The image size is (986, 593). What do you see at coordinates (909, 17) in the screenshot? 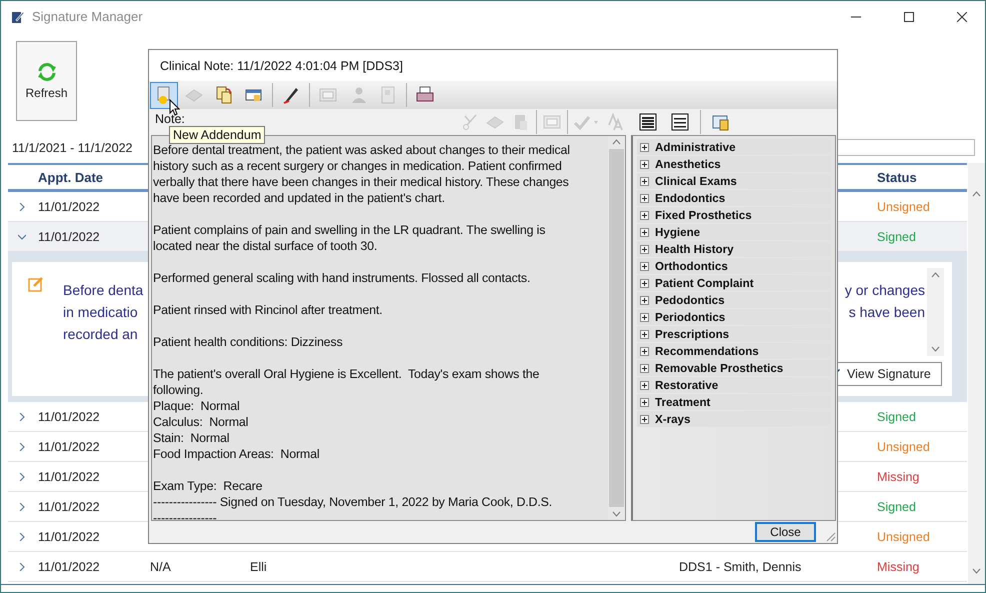
I see `maximize-icon` at bounding box center [909, 17].